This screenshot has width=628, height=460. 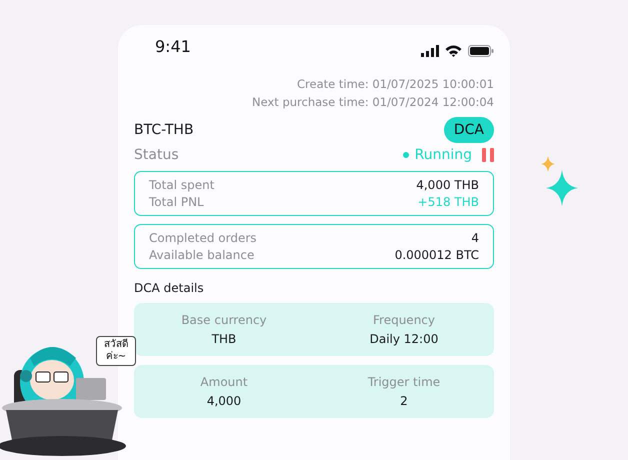 What do you see at coordinates (395, 84) in the screenshot?
I see `create-time: Create time: 01/07/2025 10:00:01` at bounding box center [395, 84].